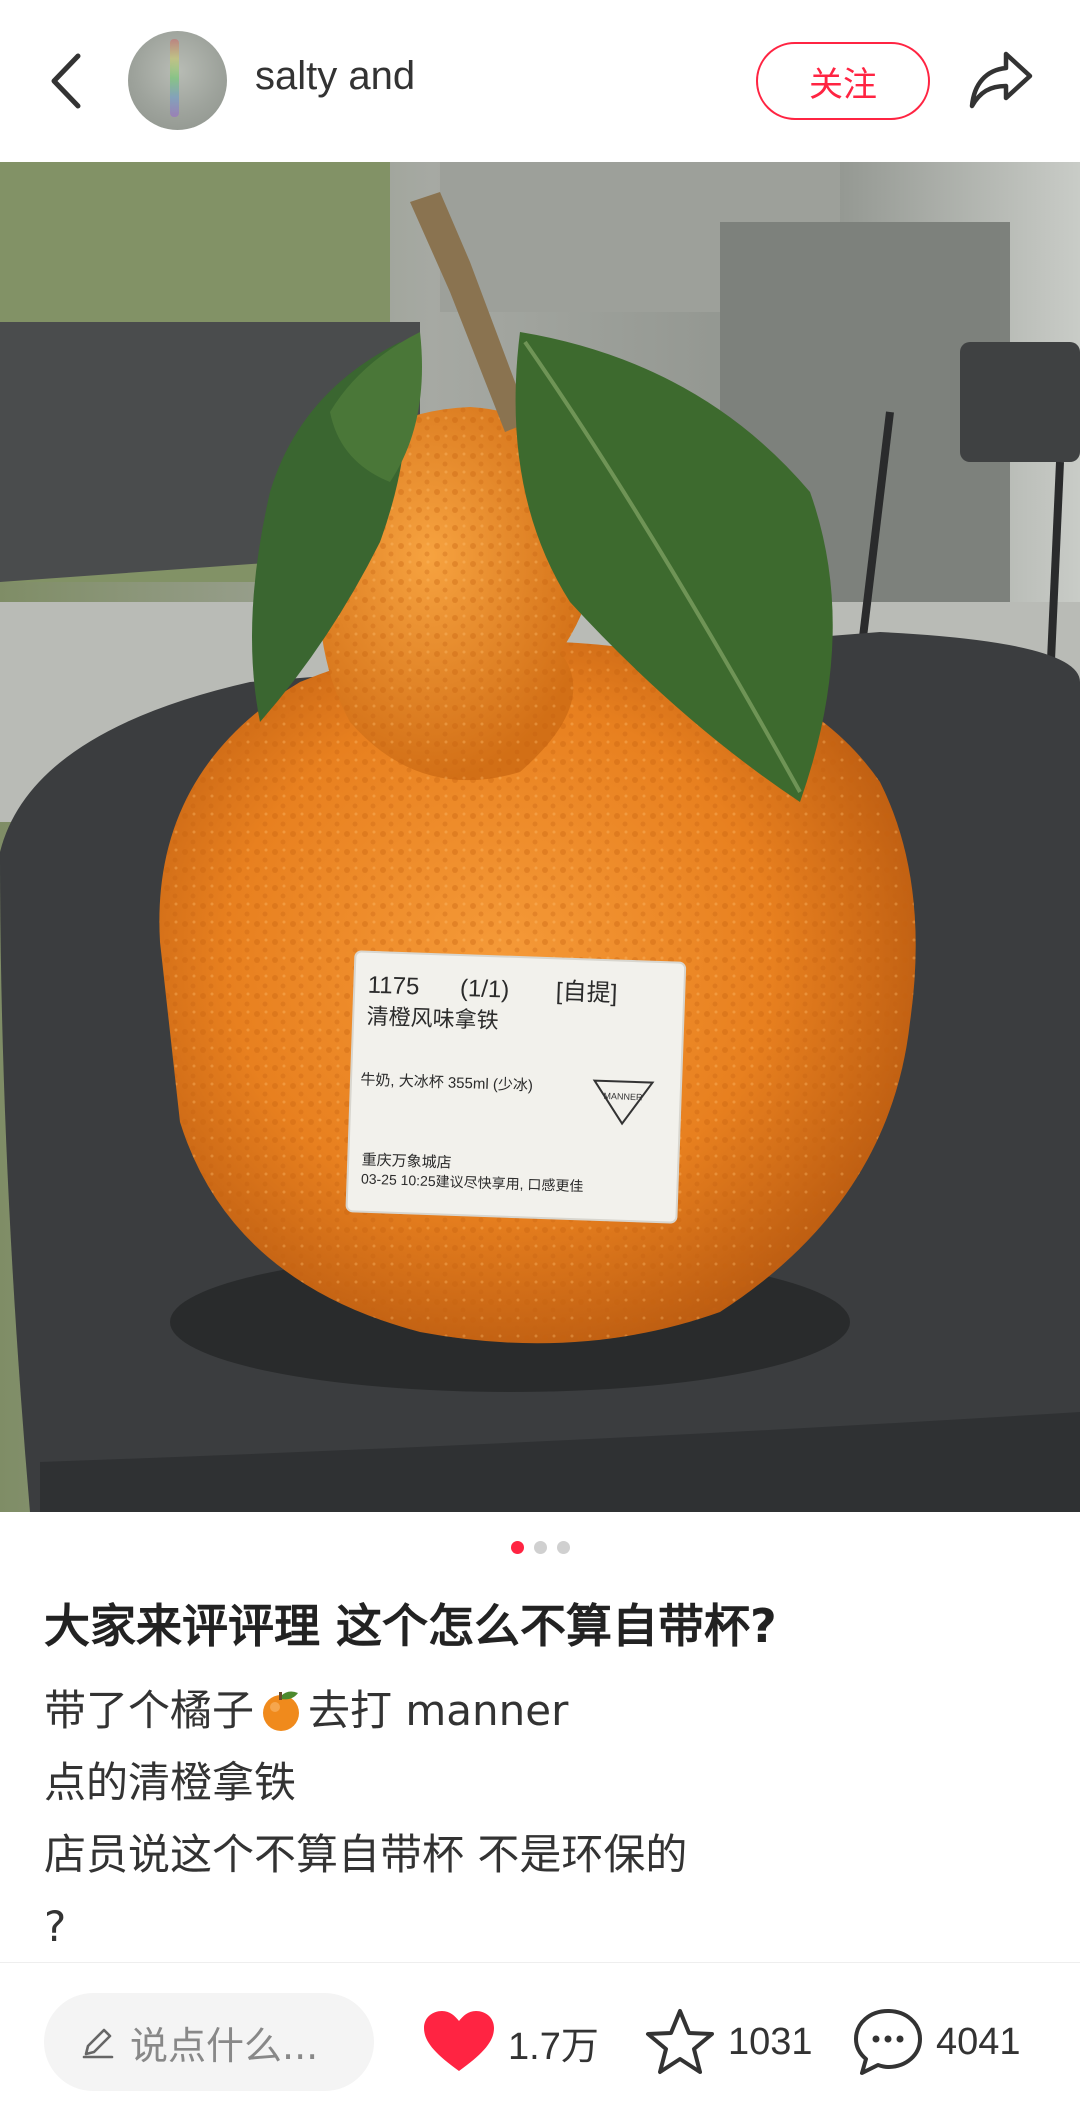 This screenshot has width=1080, height=2113. Describe the element at coordinates (366, 1854) in the screenshot. I see `post-body-line-3: 店员说这个不算自带杯 不是环保的` at that location.